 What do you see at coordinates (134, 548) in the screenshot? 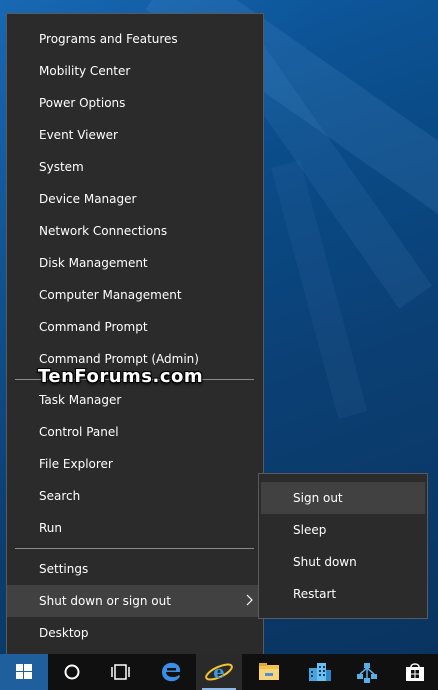
I see `menu-separator` at bounding box center [134, 548].